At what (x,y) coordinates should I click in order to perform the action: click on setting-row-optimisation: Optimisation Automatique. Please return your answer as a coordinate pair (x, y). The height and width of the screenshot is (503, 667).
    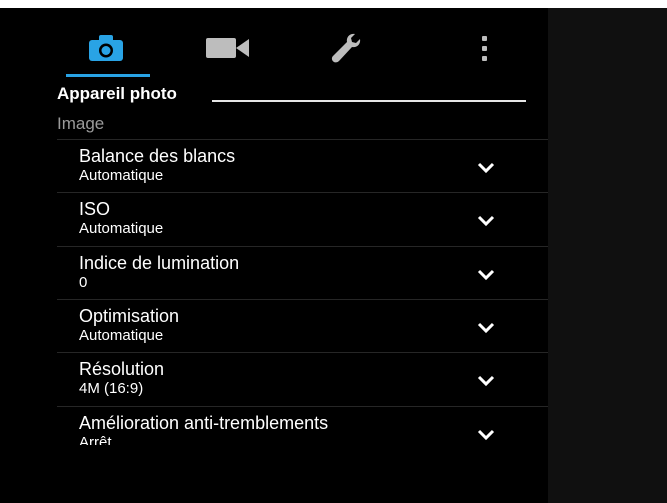
    Looking at the image, I should click on (302, 326).